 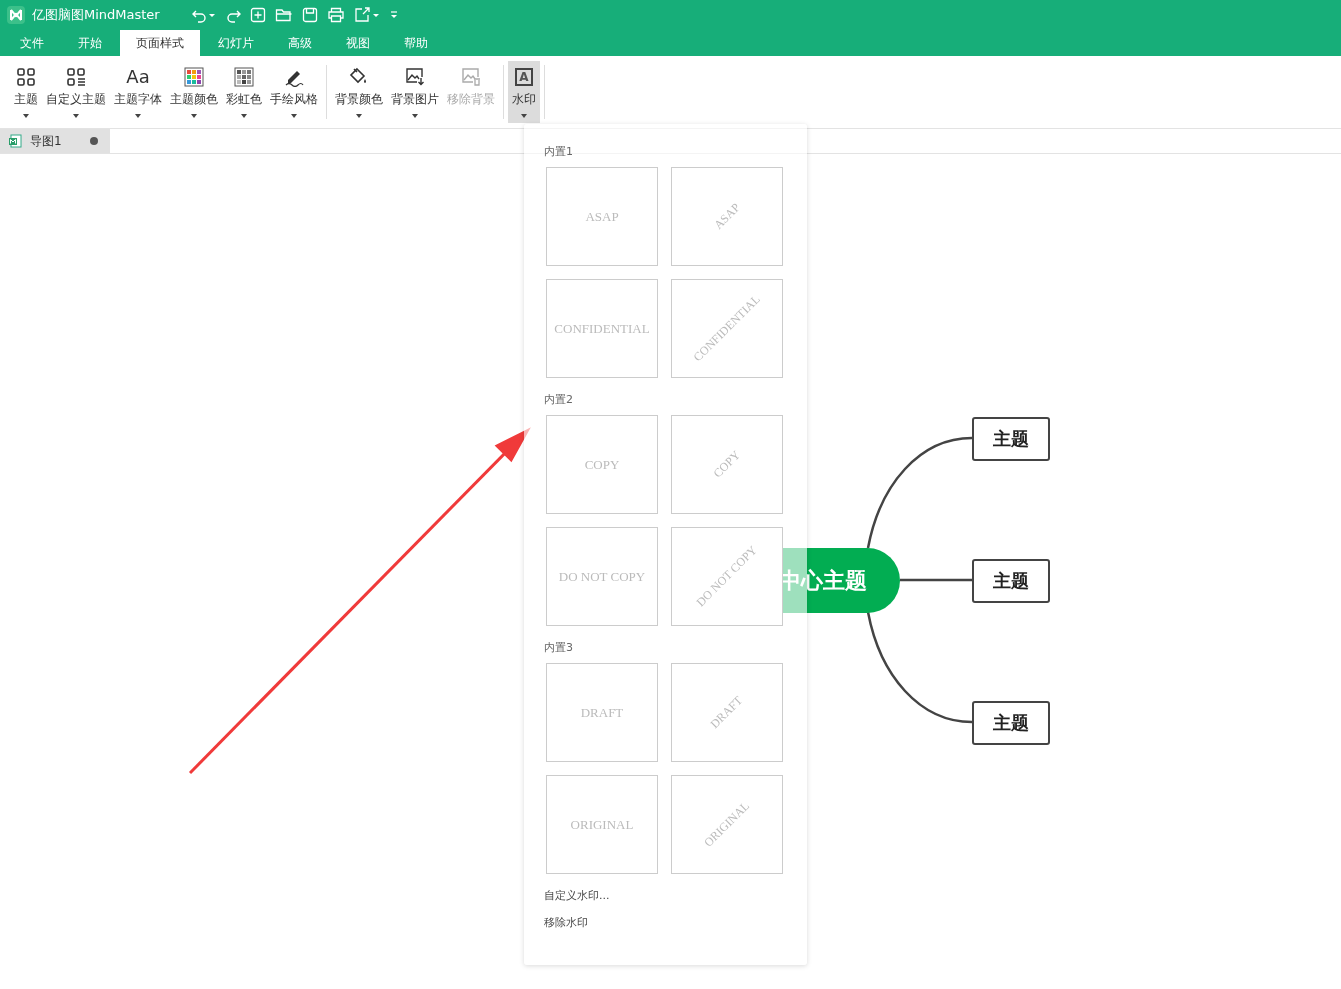 What do you see at coordinates (524, 77) in the screenshot?
I see `watermark-icon: A` at bounding box center [524, 77].